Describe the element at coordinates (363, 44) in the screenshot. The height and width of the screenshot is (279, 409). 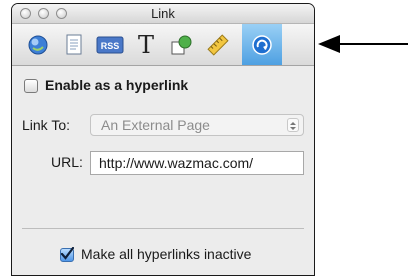
I see `pointer-arrow-icon` at that location.